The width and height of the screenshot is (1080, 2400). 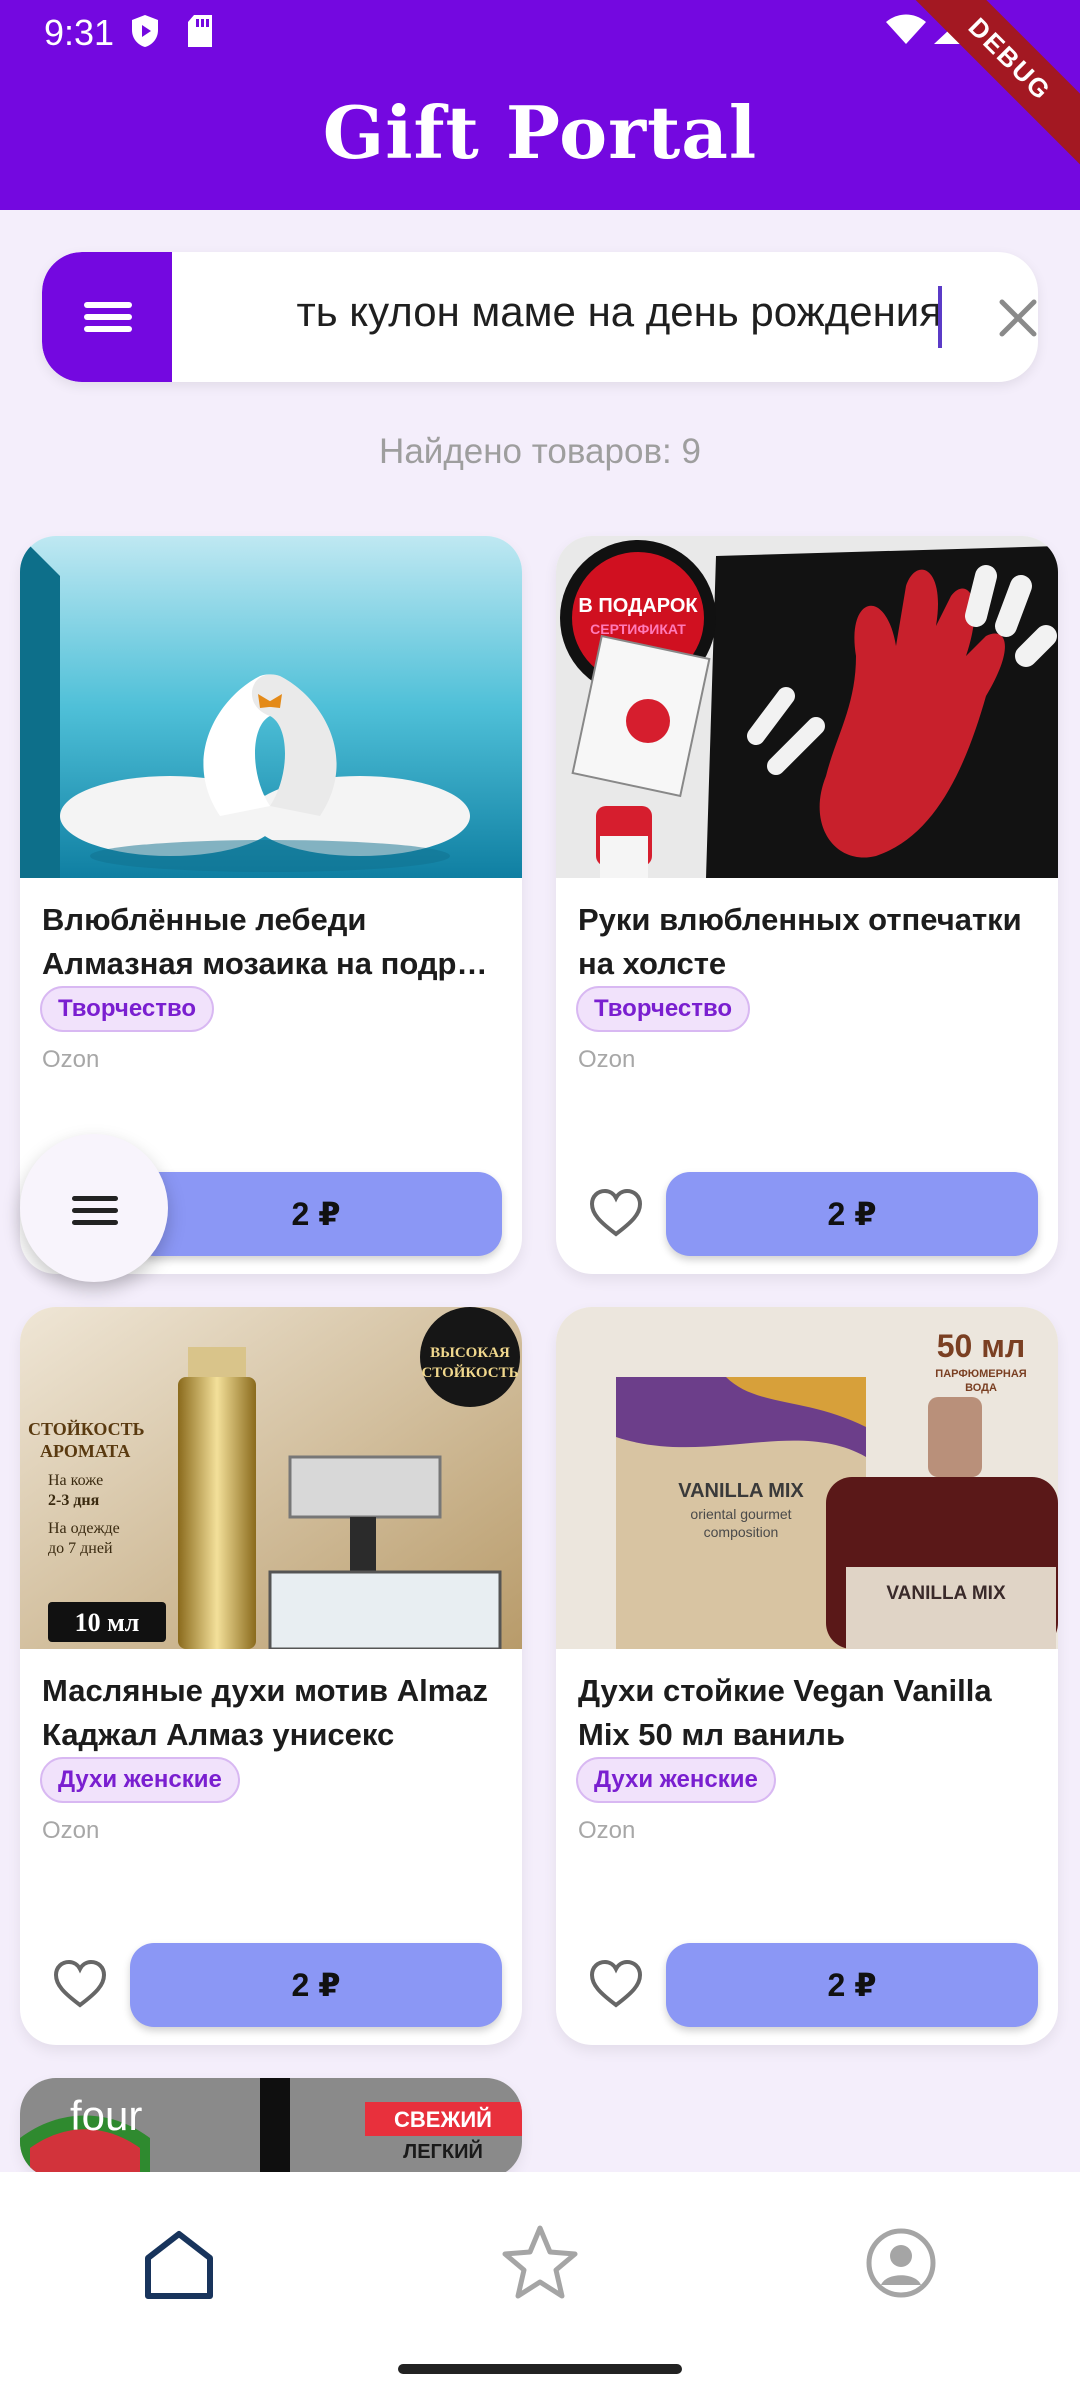 I want to click on image-badge-line1: СВЕЖИЙ, so click(x=443, y=2119).